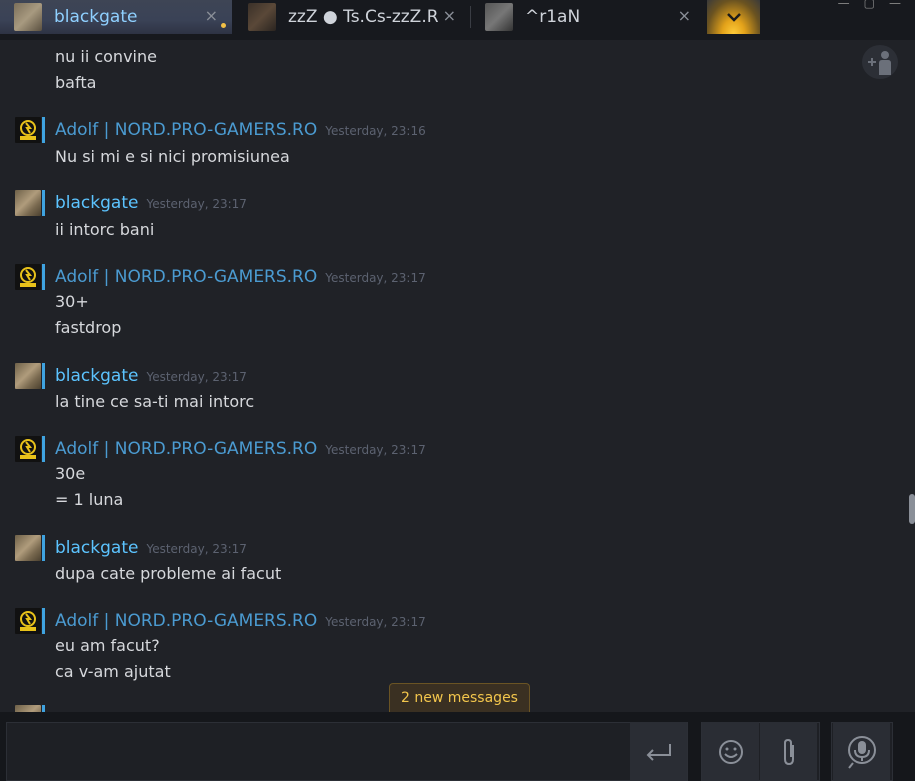  Describe the element at coordinates (88, 327) in the screenshot. I see `message-line: fastdrop` at that location.